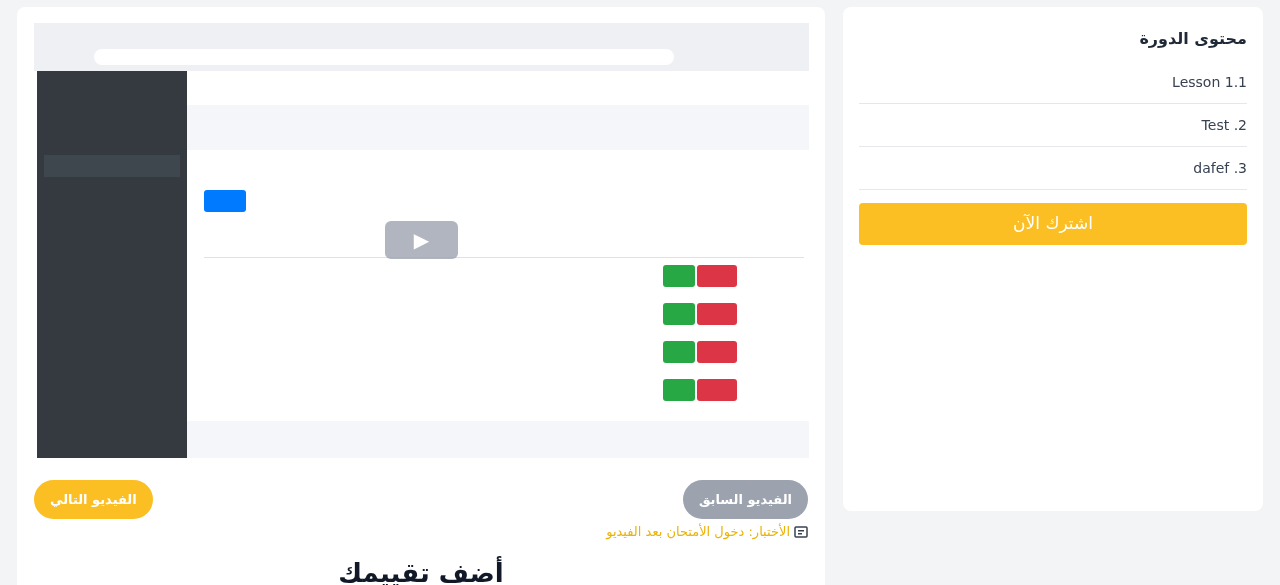 This screenshot has height=585, width=1280. What do you see at coordinates (745, 499) in the screenshot?
I see `previous-video-button: الفيديو السابق` at bounding box center [745, 499].